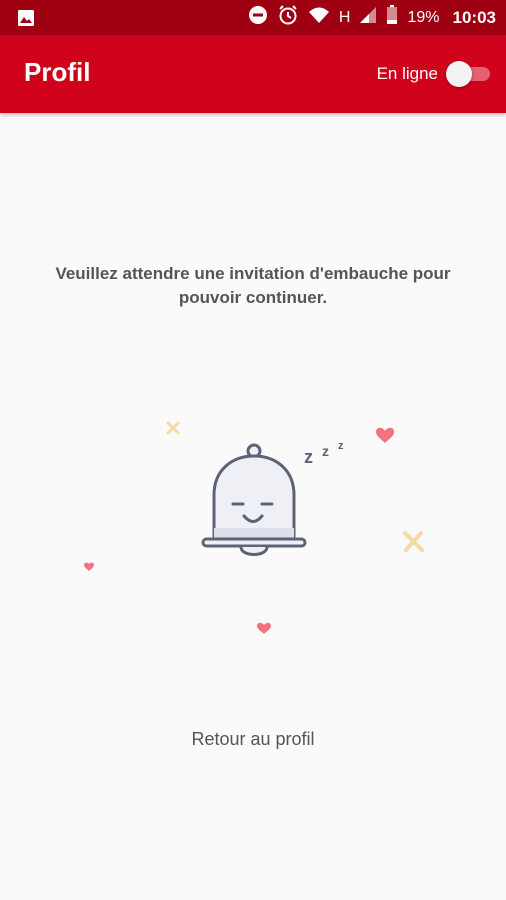  What do you see at coordinates (407, 73) in the screenshot?
I see `online-label: En ligne` at bounding box center [407, 73].